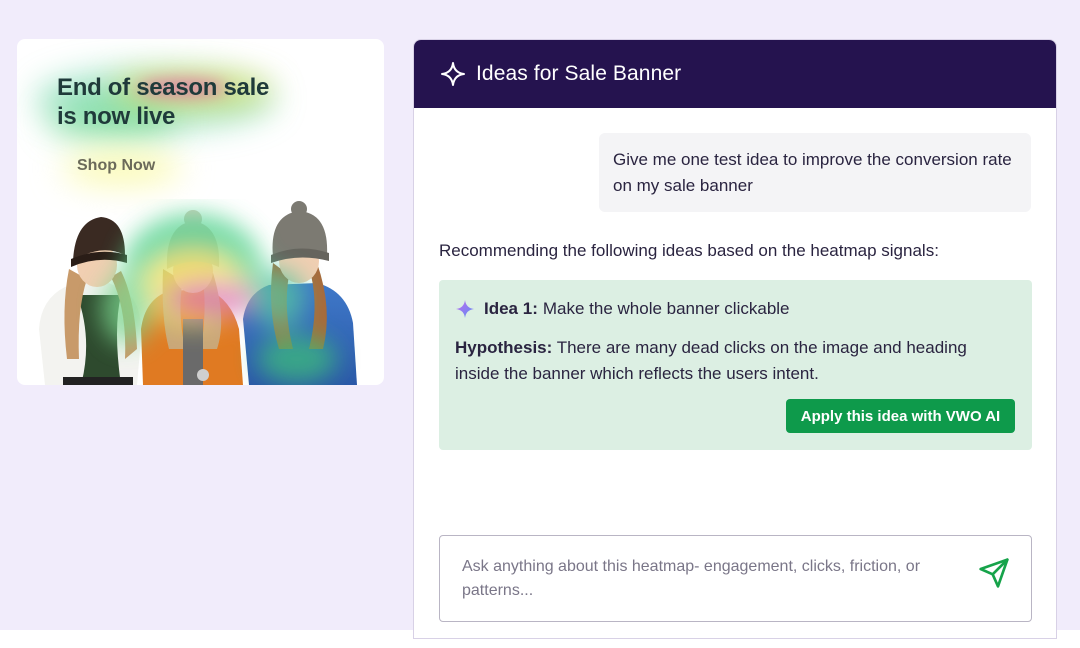 The height and width of the screenshot is (648, 1080). I want to click on people-illustration, so click(198, 293).